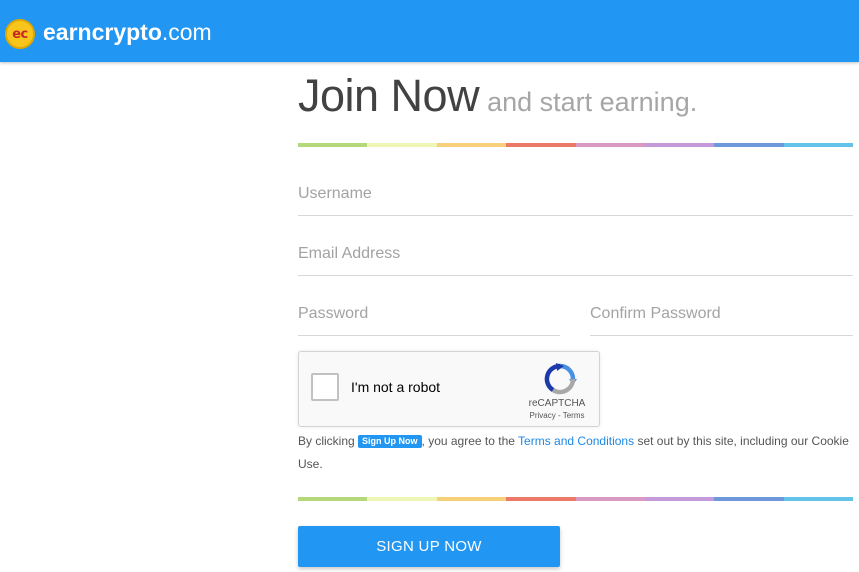 Image resolution: width=859 pixels, height=572 pixels. Describe the element at coordinates (592, 102) in the screenshot. I see `page-subtitle: and start earning.` at that location.